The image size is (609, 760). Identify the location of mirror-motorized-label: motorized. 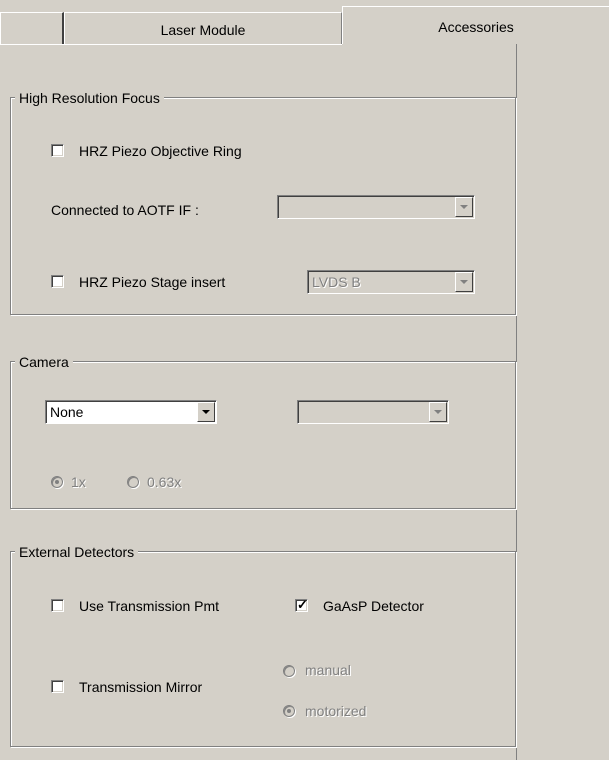
(336, 711).